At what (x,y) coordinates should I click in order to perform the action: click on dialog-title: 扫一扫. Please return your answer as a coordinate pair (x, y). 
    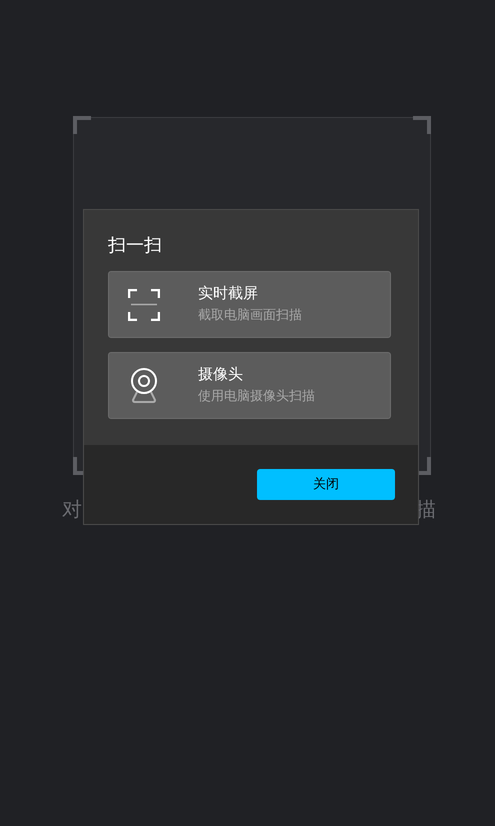
    Looking at the image, I should click on (135, 246).